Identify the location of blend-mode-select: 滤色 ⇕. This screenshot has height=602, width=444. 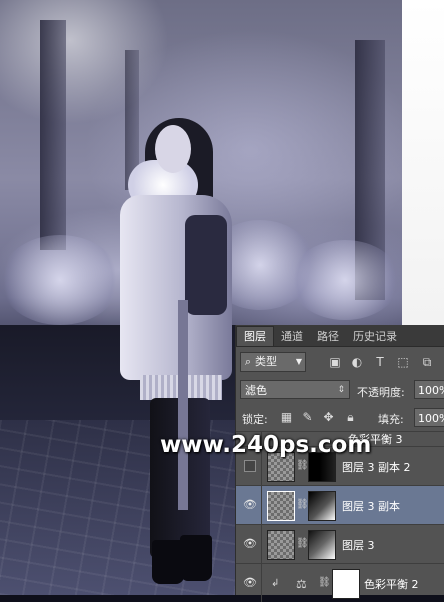
(295, 389).